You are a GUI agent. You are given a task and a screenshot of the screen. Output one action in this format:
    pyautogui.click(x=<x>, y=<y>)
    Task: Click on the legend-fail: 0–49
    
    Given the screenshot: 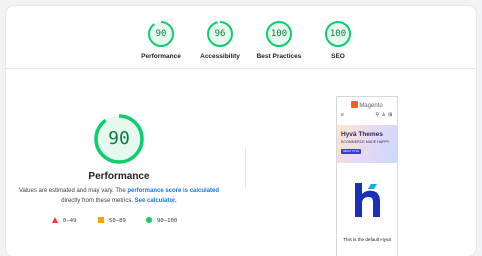 What is the action you would take?
    pyautogui.click(x=64, y=221)
    